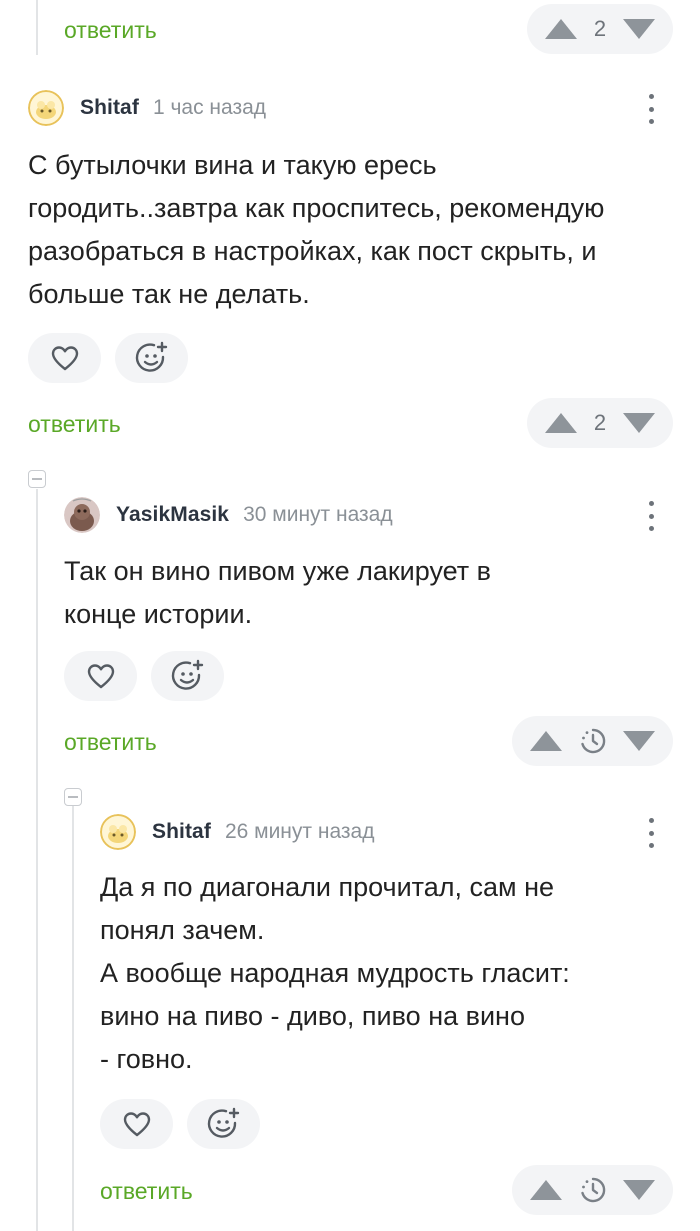 This screenshot has height=1231, width=700. What do you see at coordinates (209, 107) in the screenshot?
I see `timestamp: 1 час назад` at bounding box center [209, 107].